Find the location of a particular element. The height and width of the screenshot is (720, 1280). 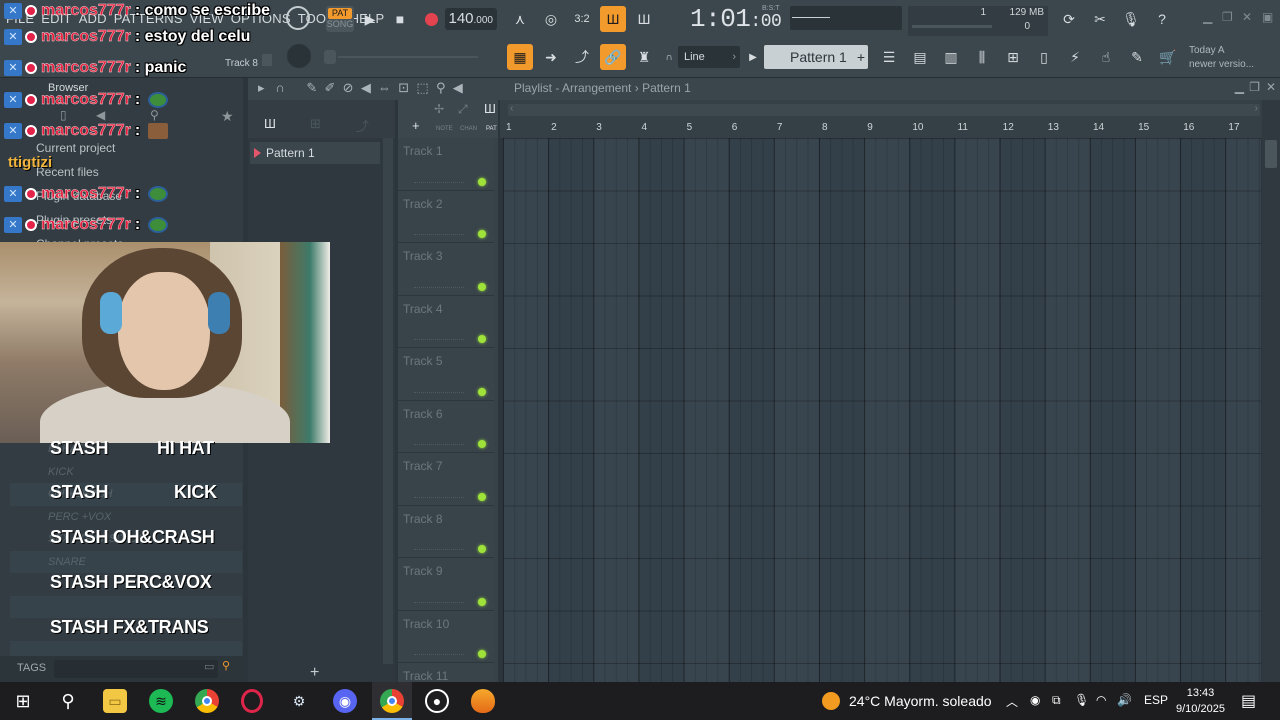

tray-obs-icon: ◉ is located at coordinates (1035, 700).